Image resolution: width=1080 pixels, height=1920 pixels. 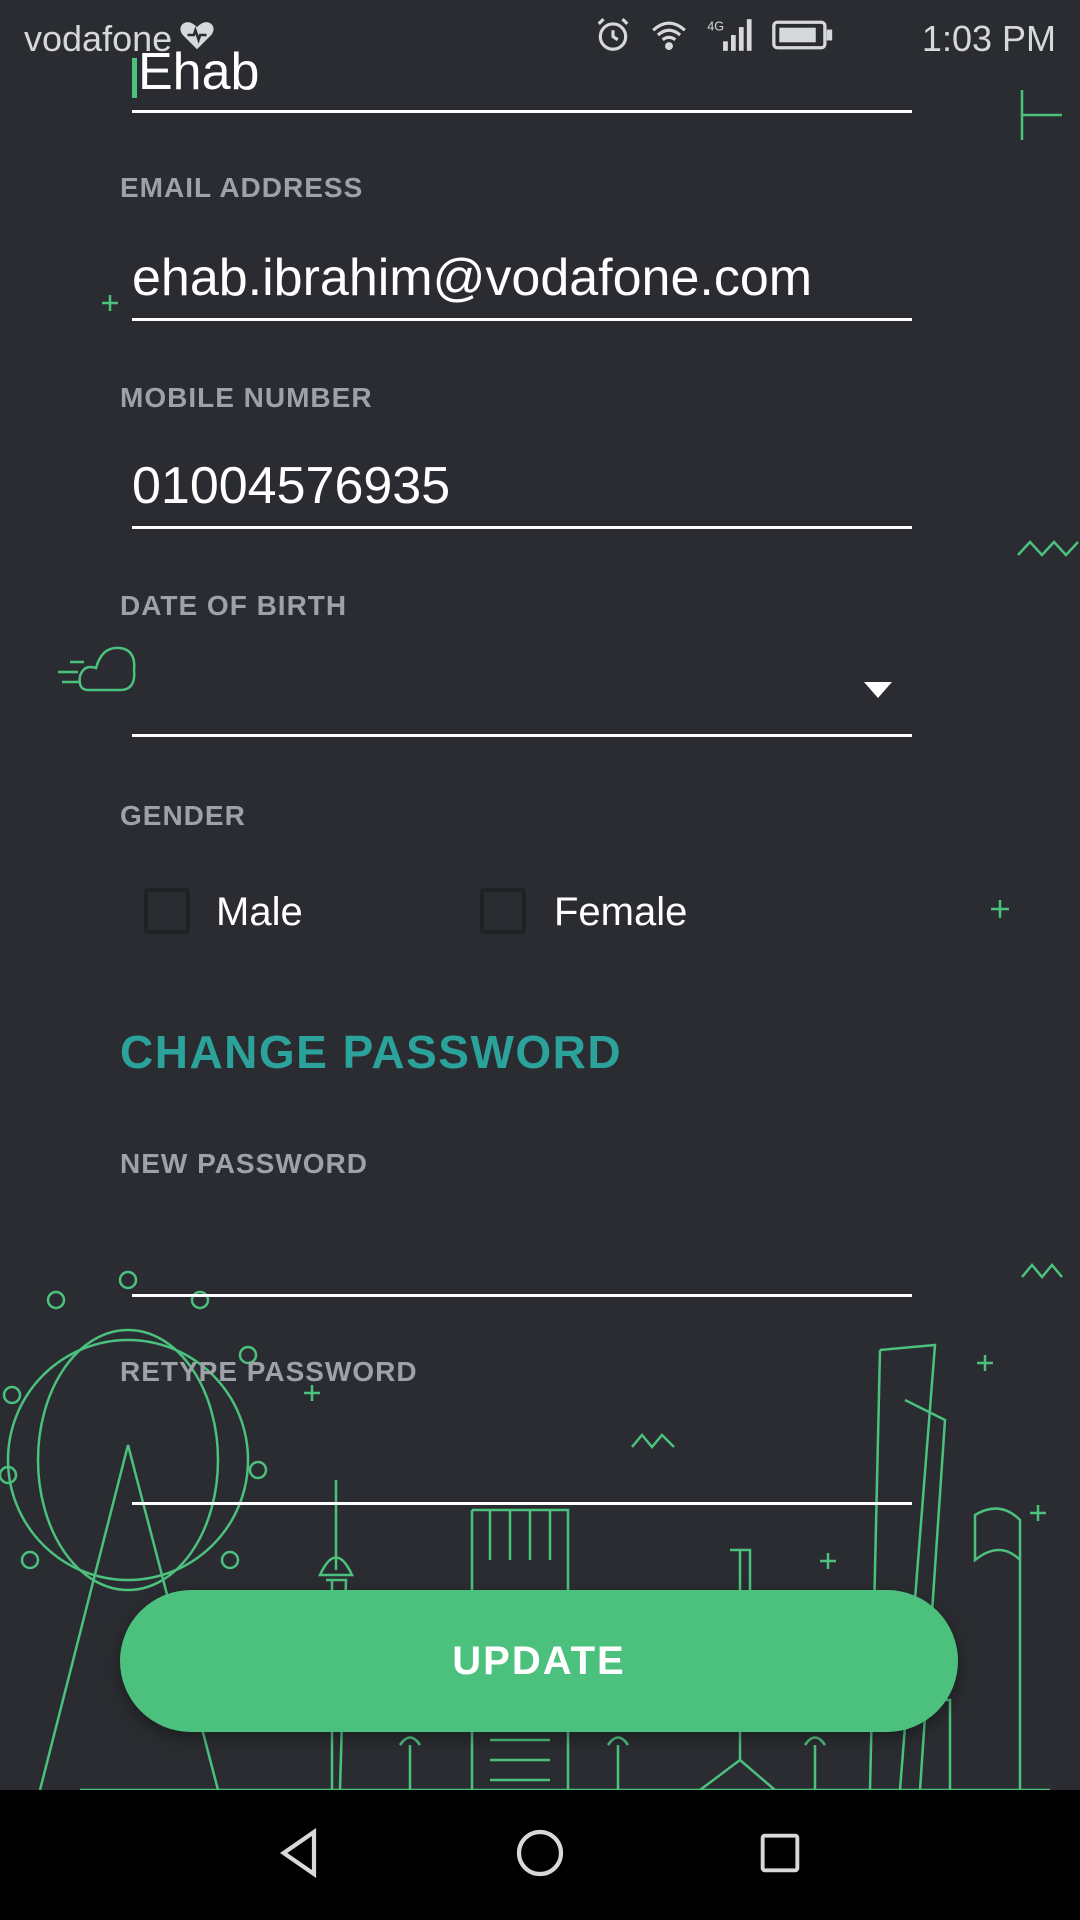 I want to click on retype-password-label: RETYPE PASSWORD, so click(x=269, y=1371).